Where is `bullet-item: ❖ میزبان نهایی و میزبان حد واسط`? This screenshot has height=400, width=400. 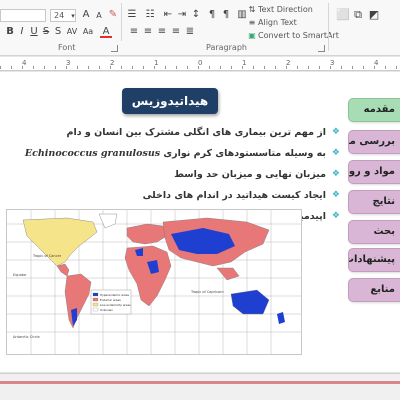 bullet-item: ❖ میزبان نهایی و میزبان حد واسط is located at coordinates (209, 174).